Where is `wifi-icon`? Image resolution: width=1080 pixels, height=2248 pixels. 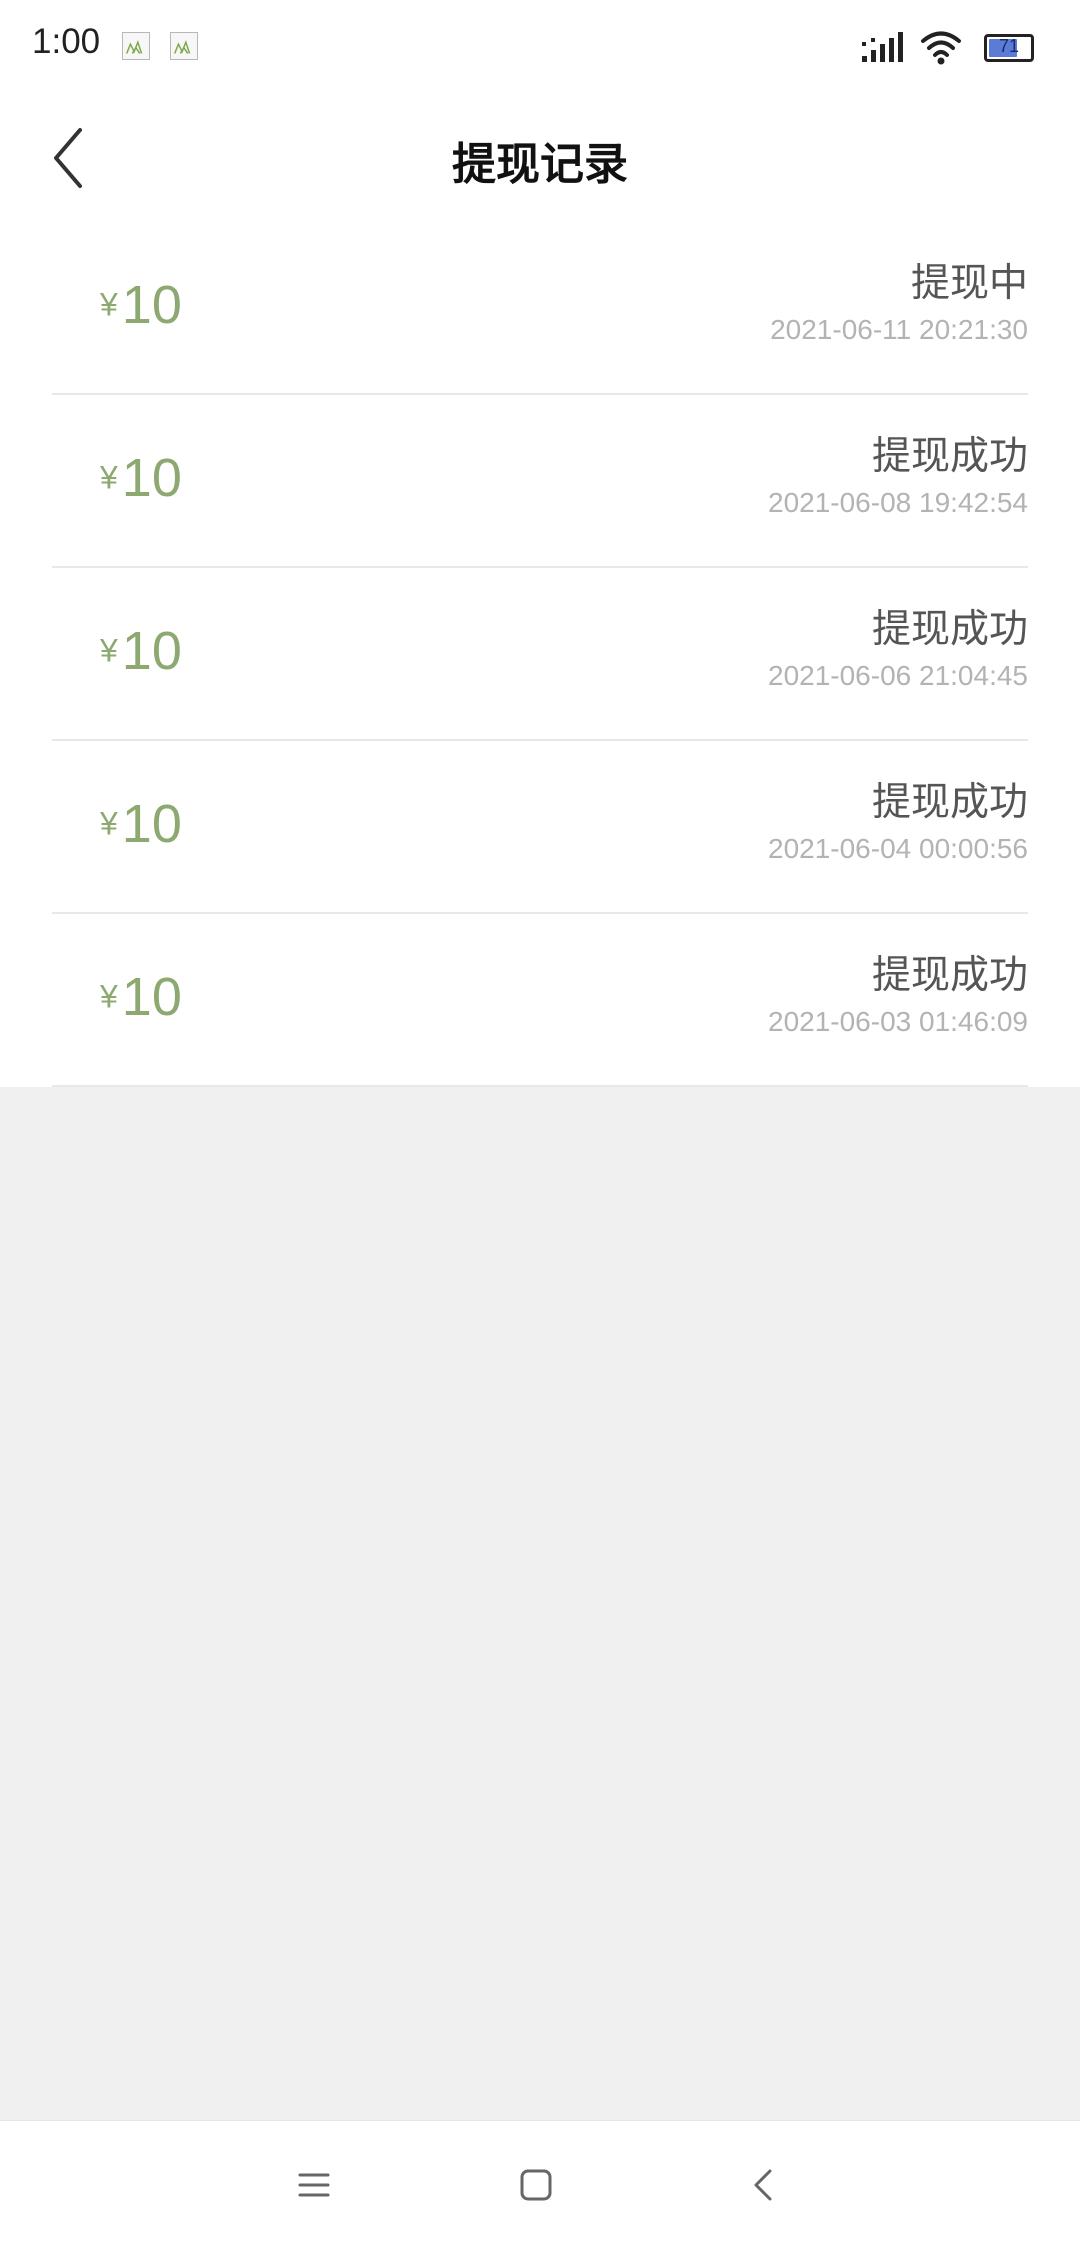 wifi-icon is located at coordinates (941, 48).